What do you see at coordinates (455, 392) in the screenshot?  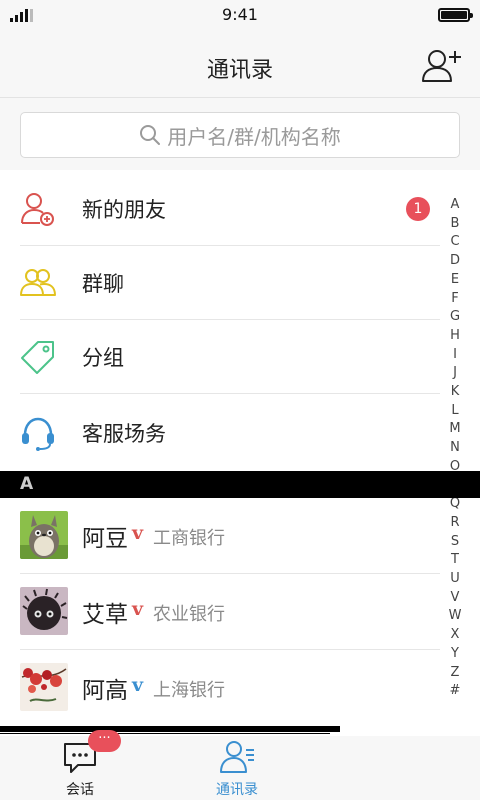 I see `index-letter: K` at bounding box center [455, 392].